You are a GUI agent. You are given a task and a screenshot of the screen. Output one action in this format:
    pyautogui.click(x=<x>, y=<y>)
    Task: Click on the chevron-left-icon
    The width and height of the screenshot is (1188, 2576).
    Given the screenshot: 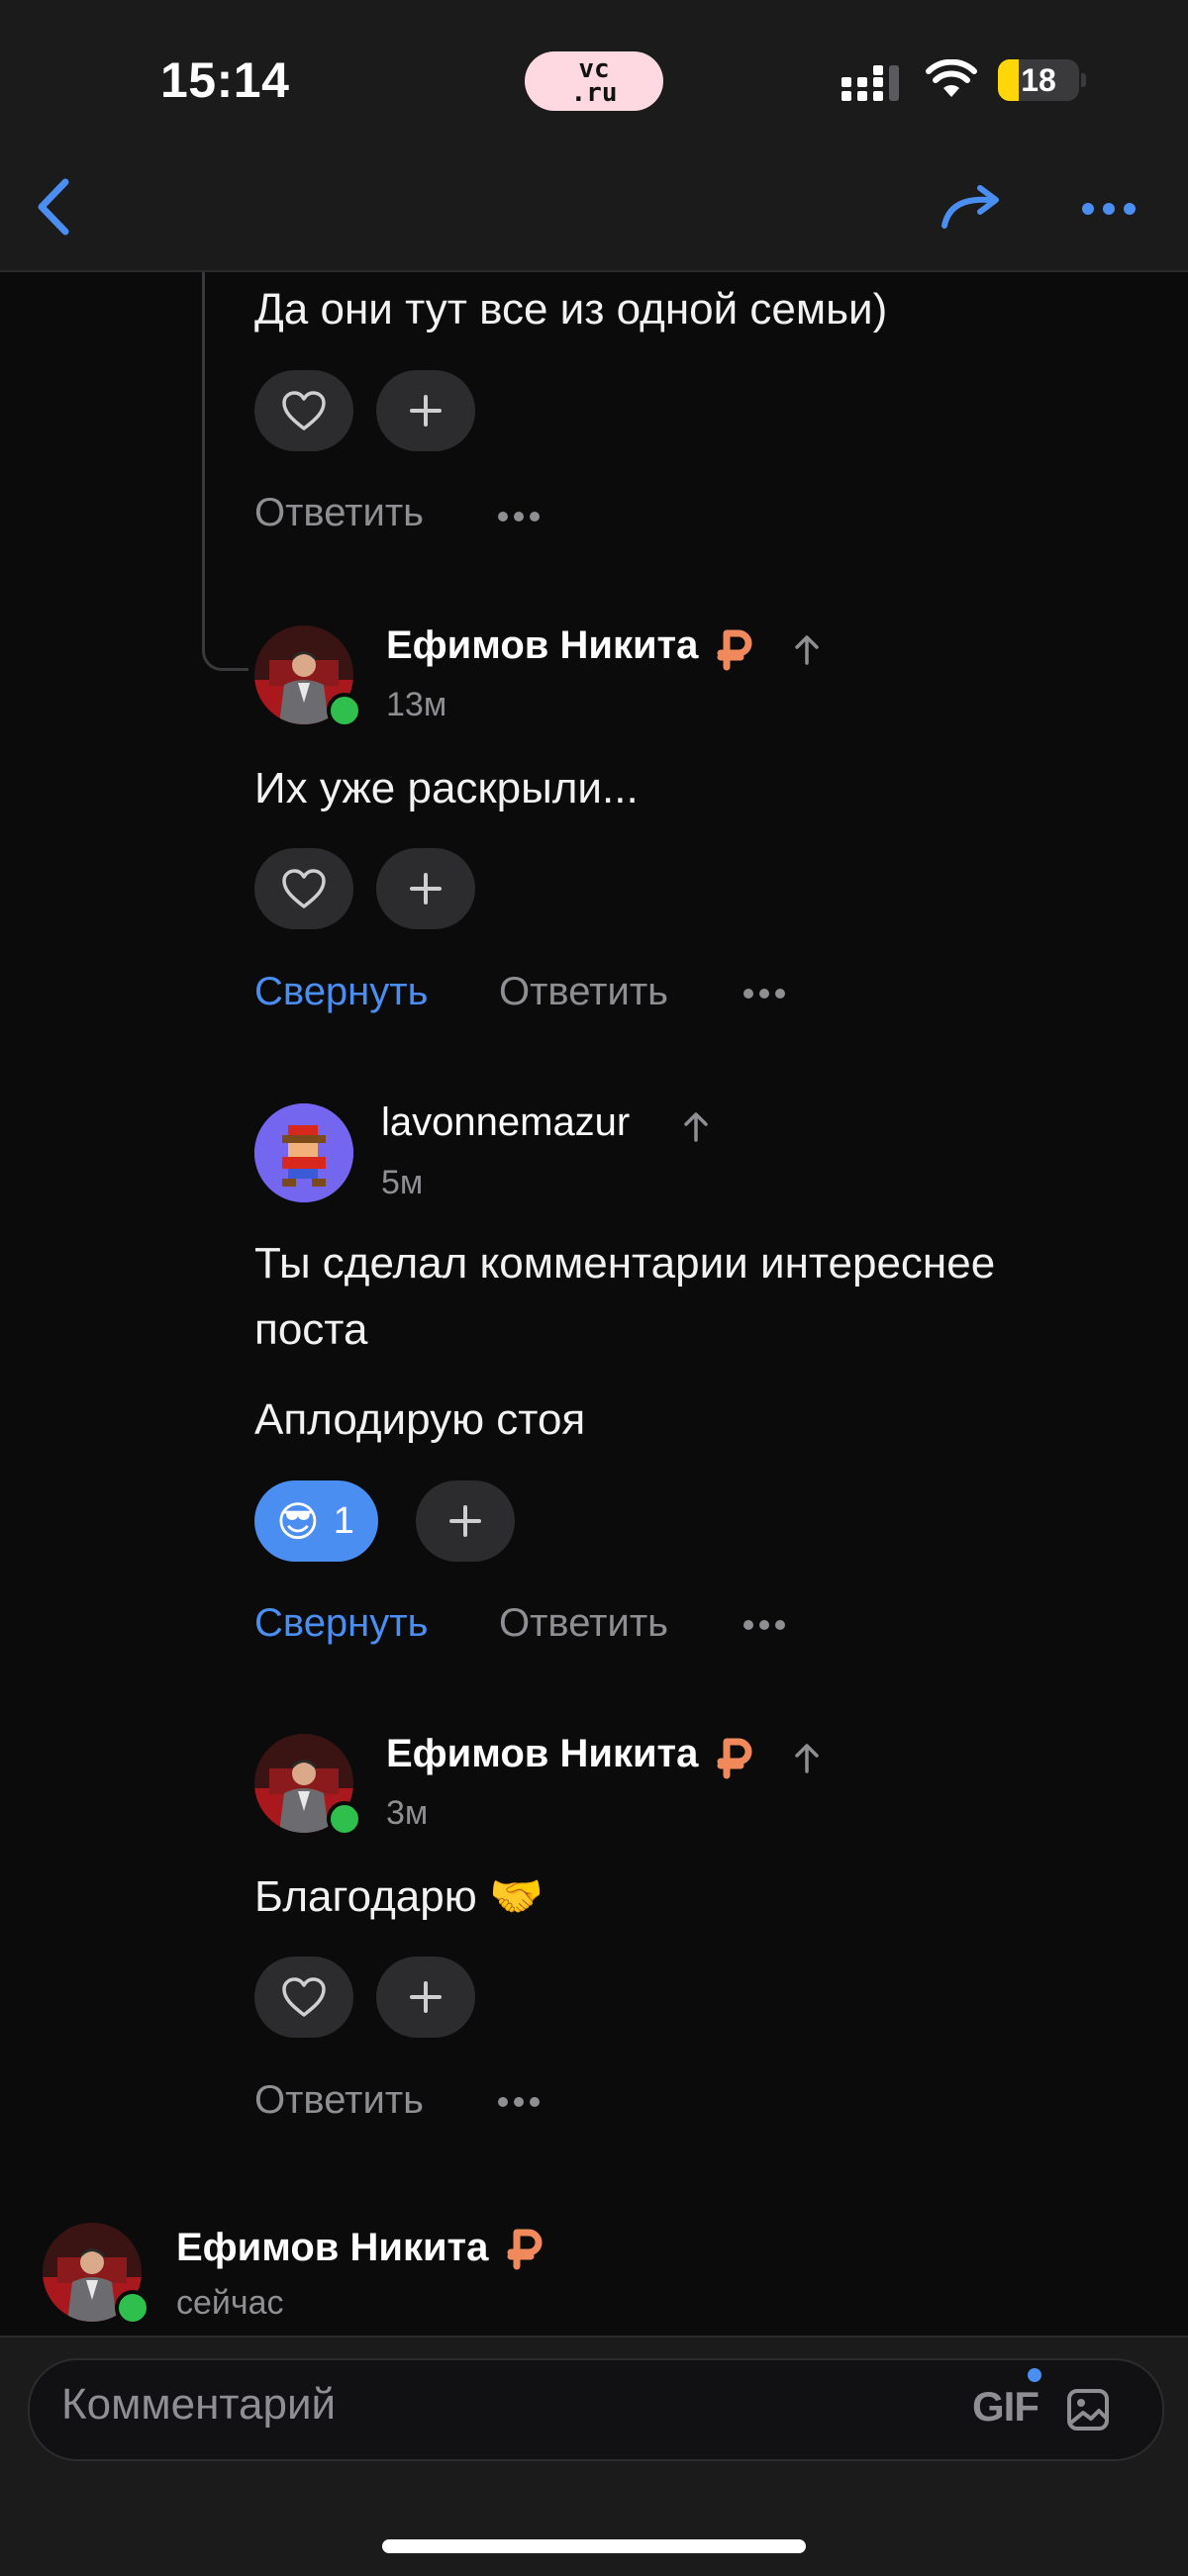 What is the action you would take?
    pyautogui.click(x=53, y=207)
    